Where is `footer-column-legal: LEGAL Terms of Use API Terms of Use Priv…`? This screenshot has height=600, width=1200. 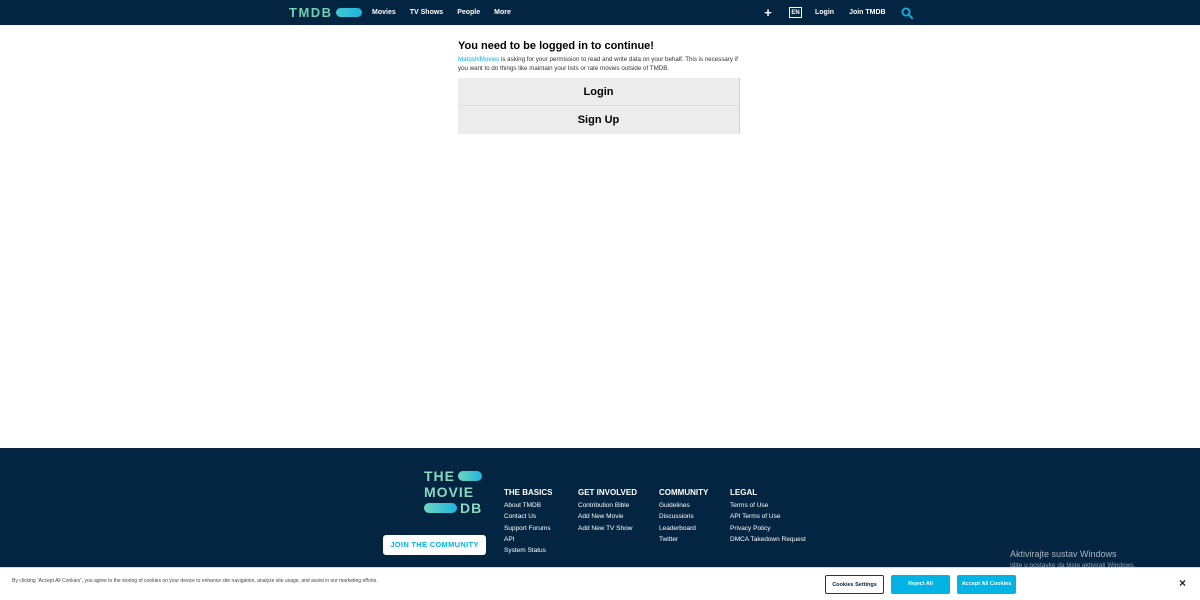
footer-column-legal: LEGAL Terms of Use API Terms of Use Priv… is located at coordinates (768, 516).